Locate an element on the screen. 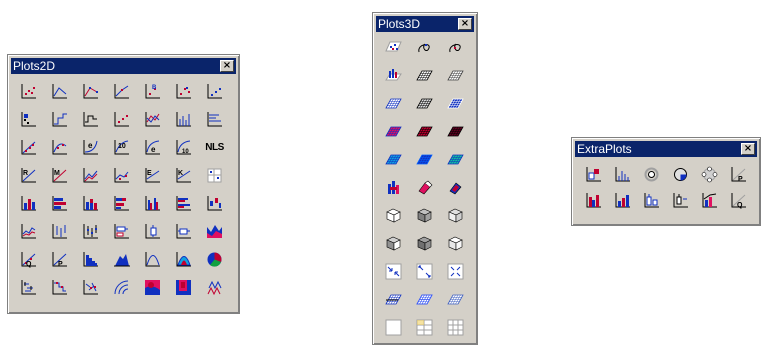  spline-fit-icon is located at coordinates (90, 175).